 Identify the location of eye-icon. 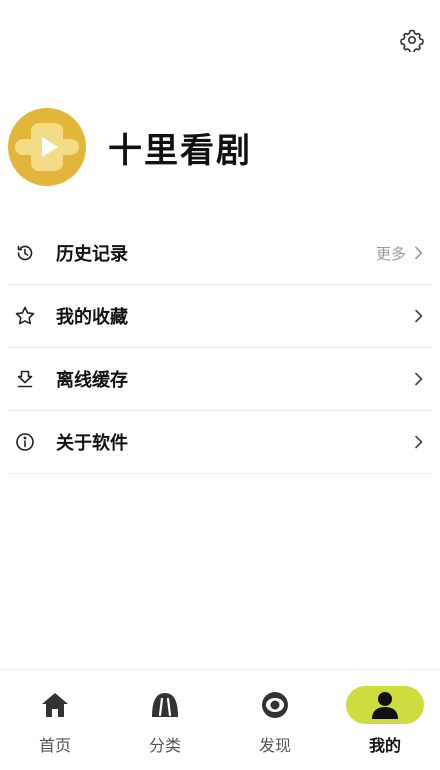
(275, 705).